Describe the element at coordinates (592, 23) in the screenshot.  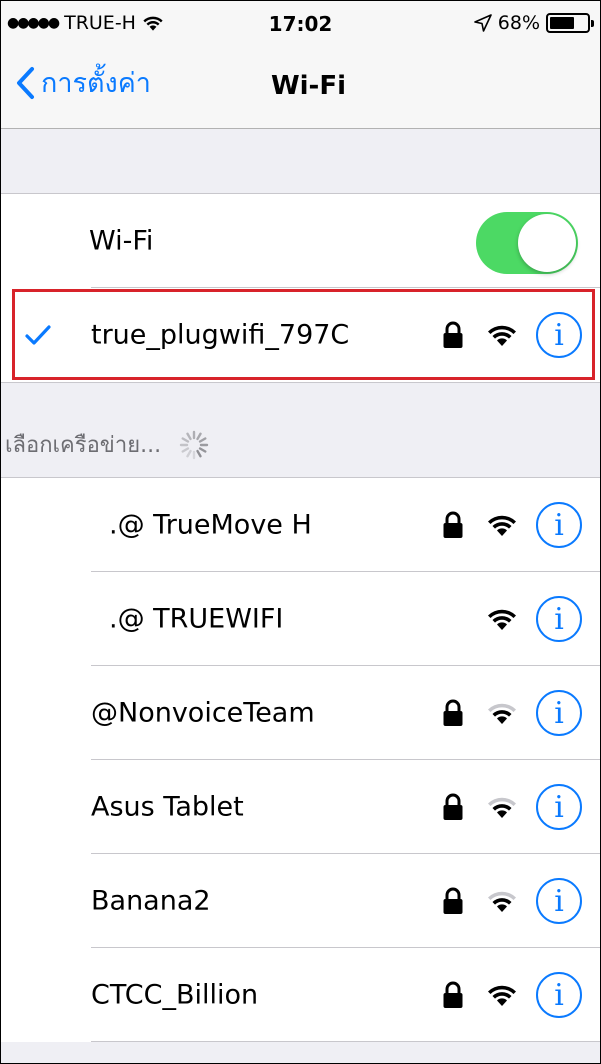
I see `battery-tip` at that location.